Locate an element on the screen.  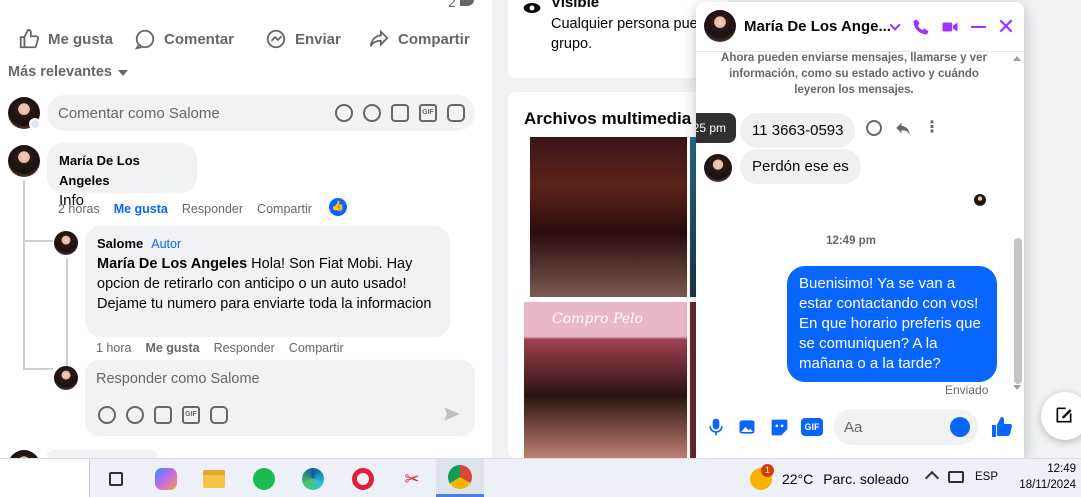
visibility-desc-line-1: Cualquier persona pue is located at coordinates (624, 24).